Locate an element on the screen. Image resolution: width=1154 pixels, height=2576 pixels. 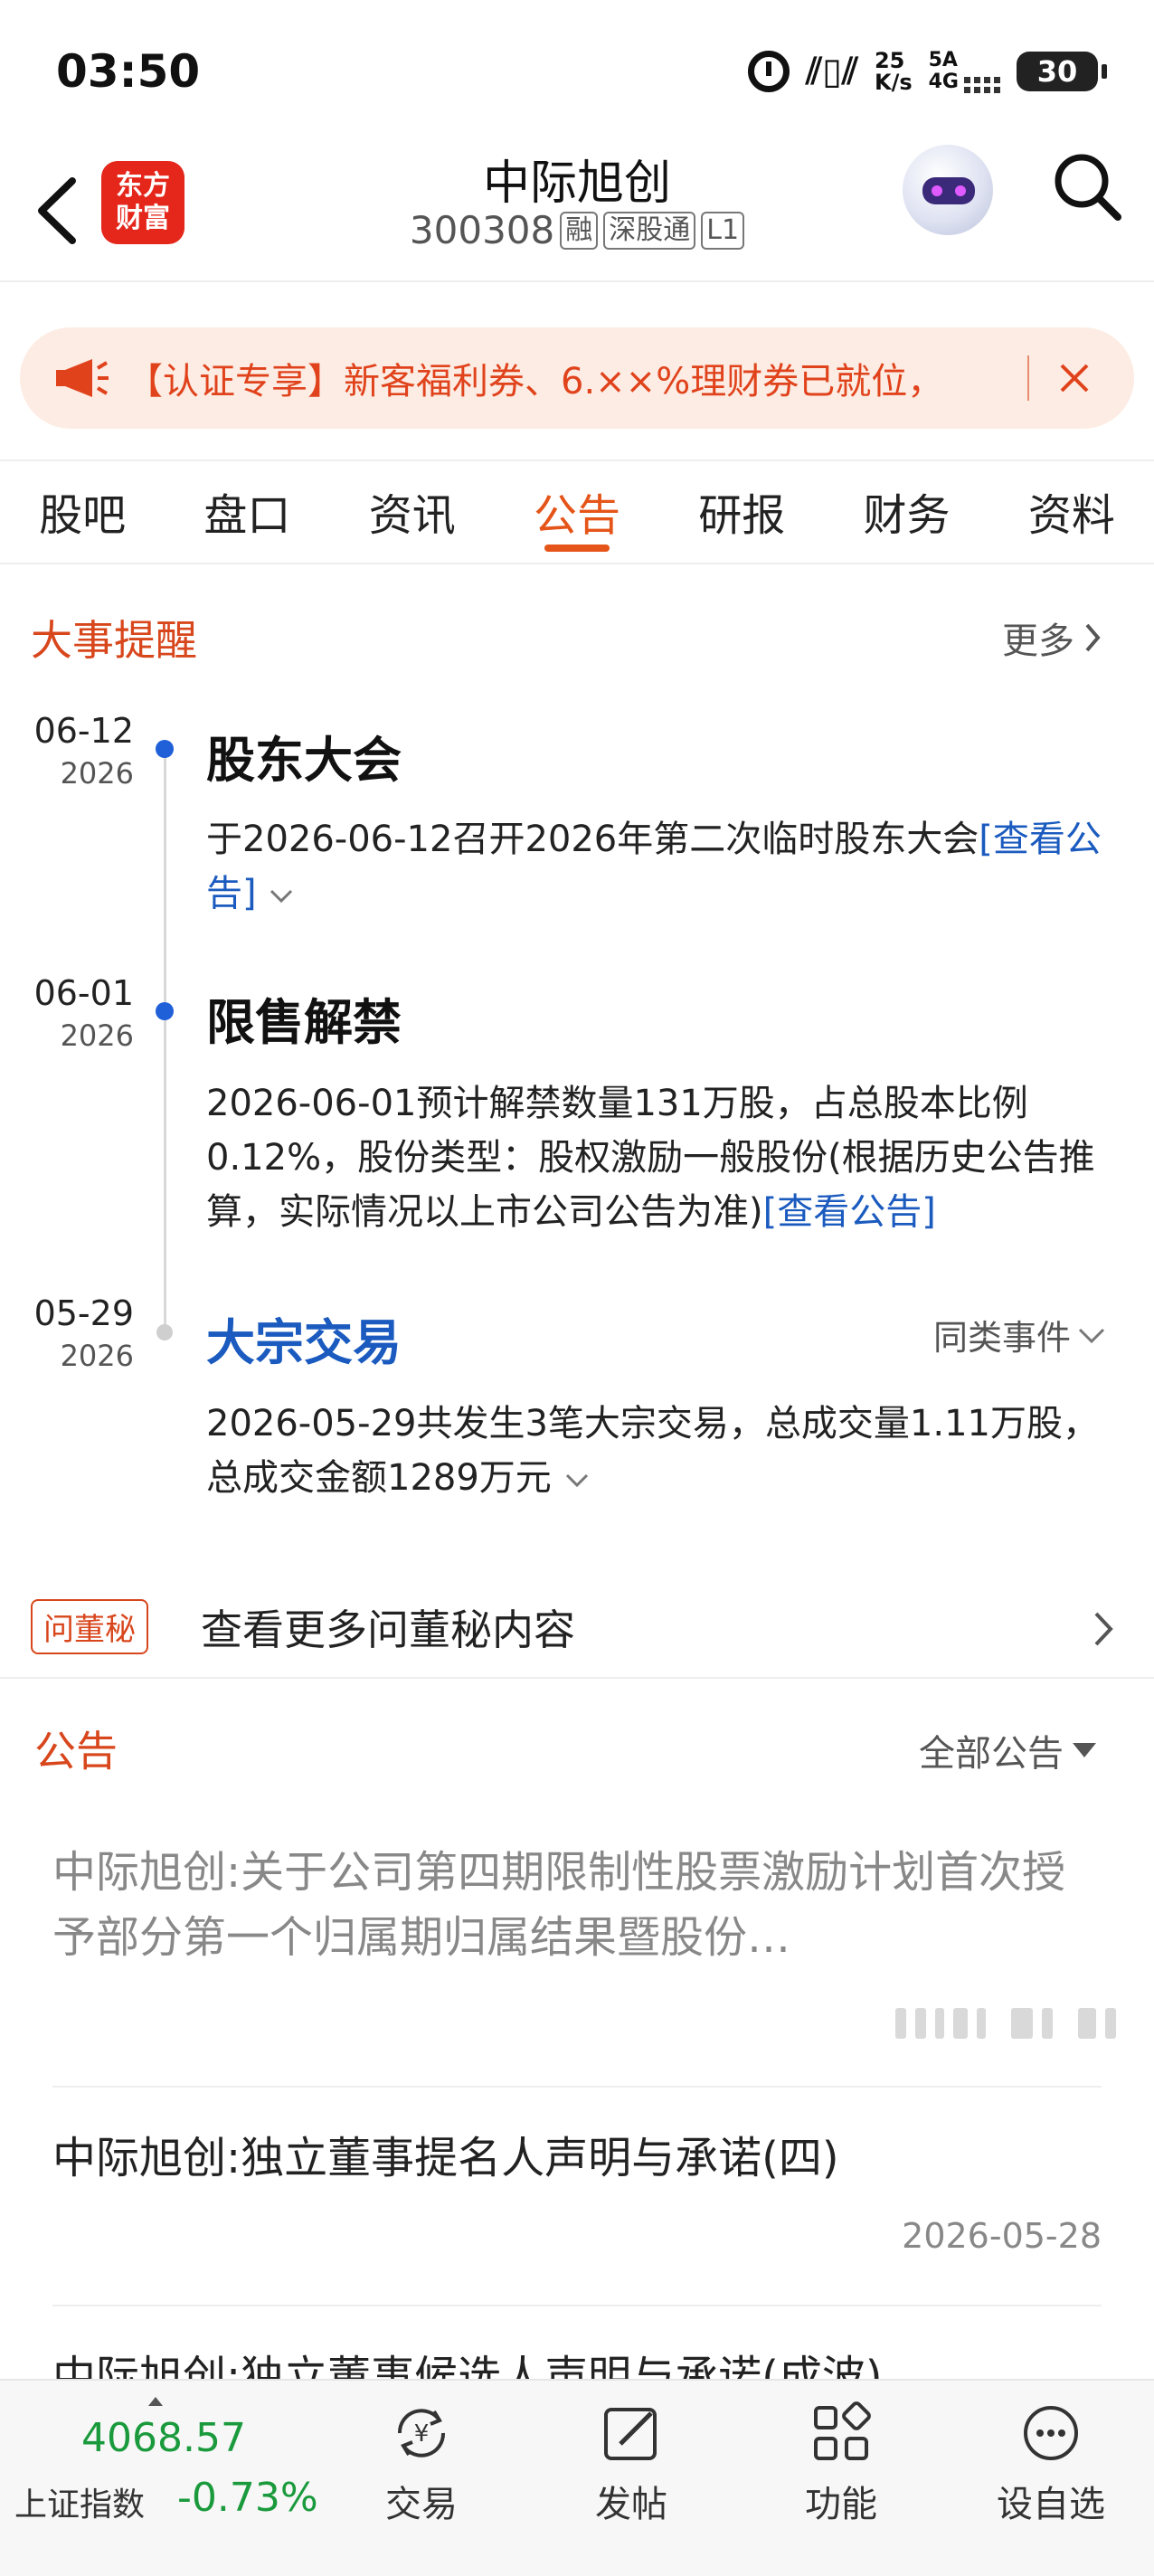
event-title-link: 大宗交易 is located at coordinates (304, 1338).